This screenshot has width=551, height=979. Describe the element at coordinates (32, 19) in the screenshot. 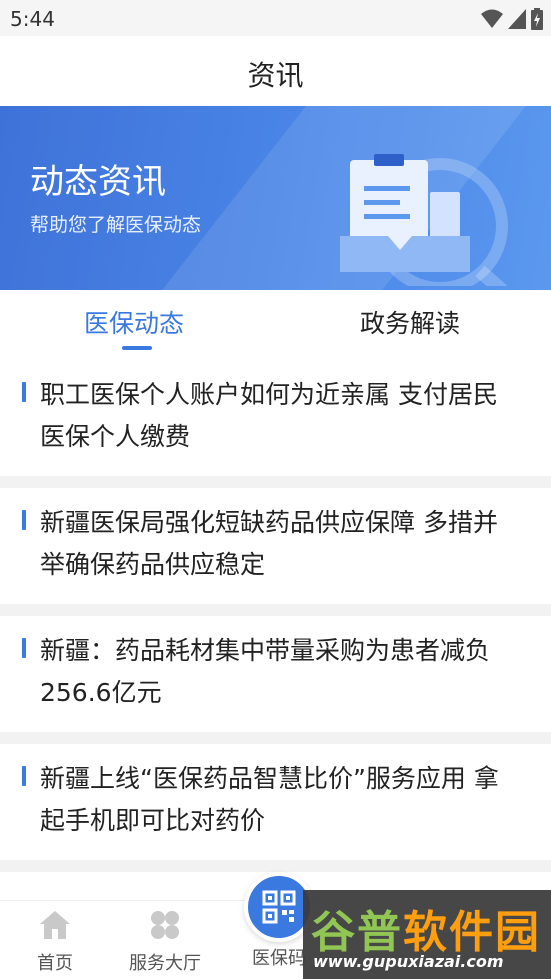

I see `status-time: 5:44` at that location.